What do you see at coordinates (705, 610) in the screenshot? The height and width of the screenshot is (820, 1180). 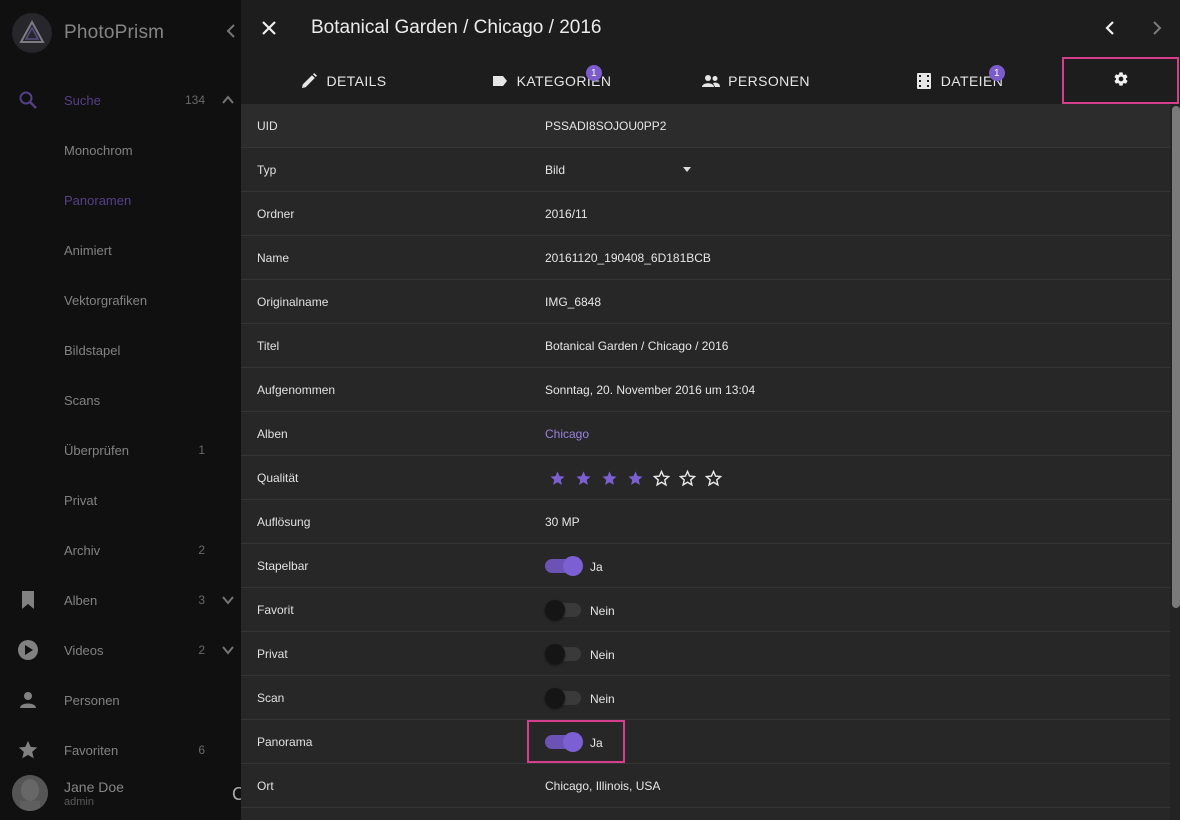 I see `field-row-favorite: Favorit Nein` at bounding box center [705, 610].